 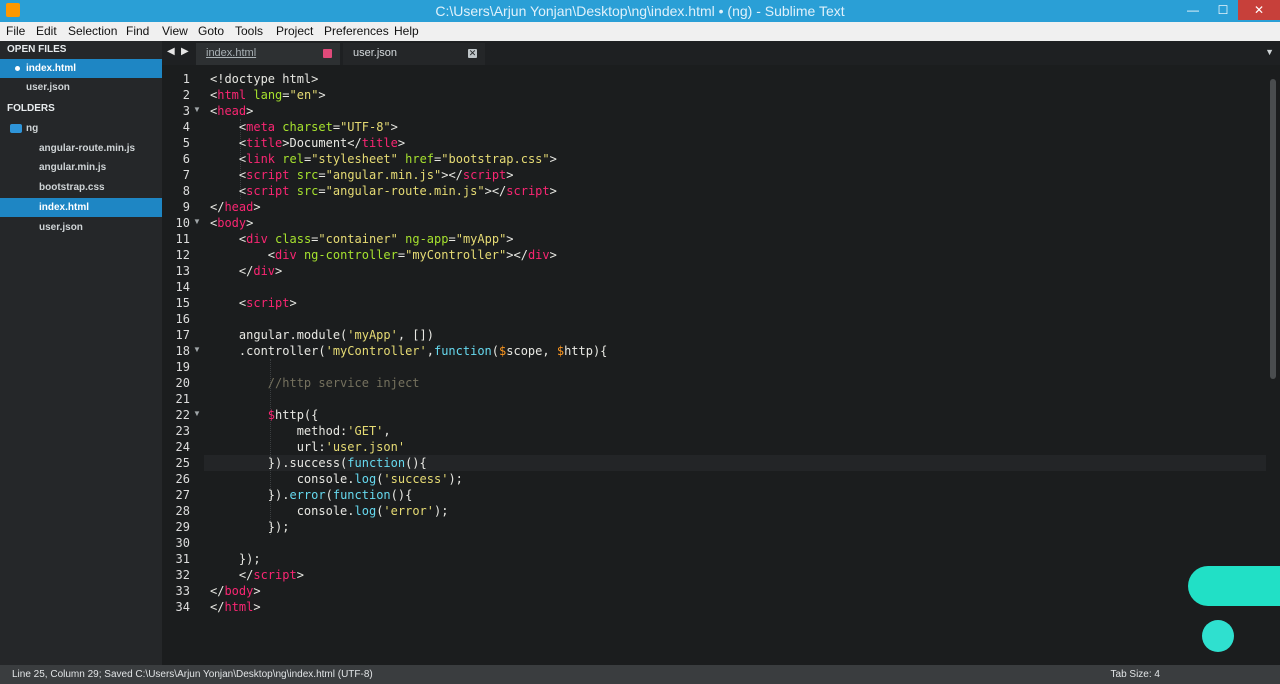 What do you see at coordinates (182, 431) in the screenshot?
I see `line-number: 23` at bounding box center [182, 431].